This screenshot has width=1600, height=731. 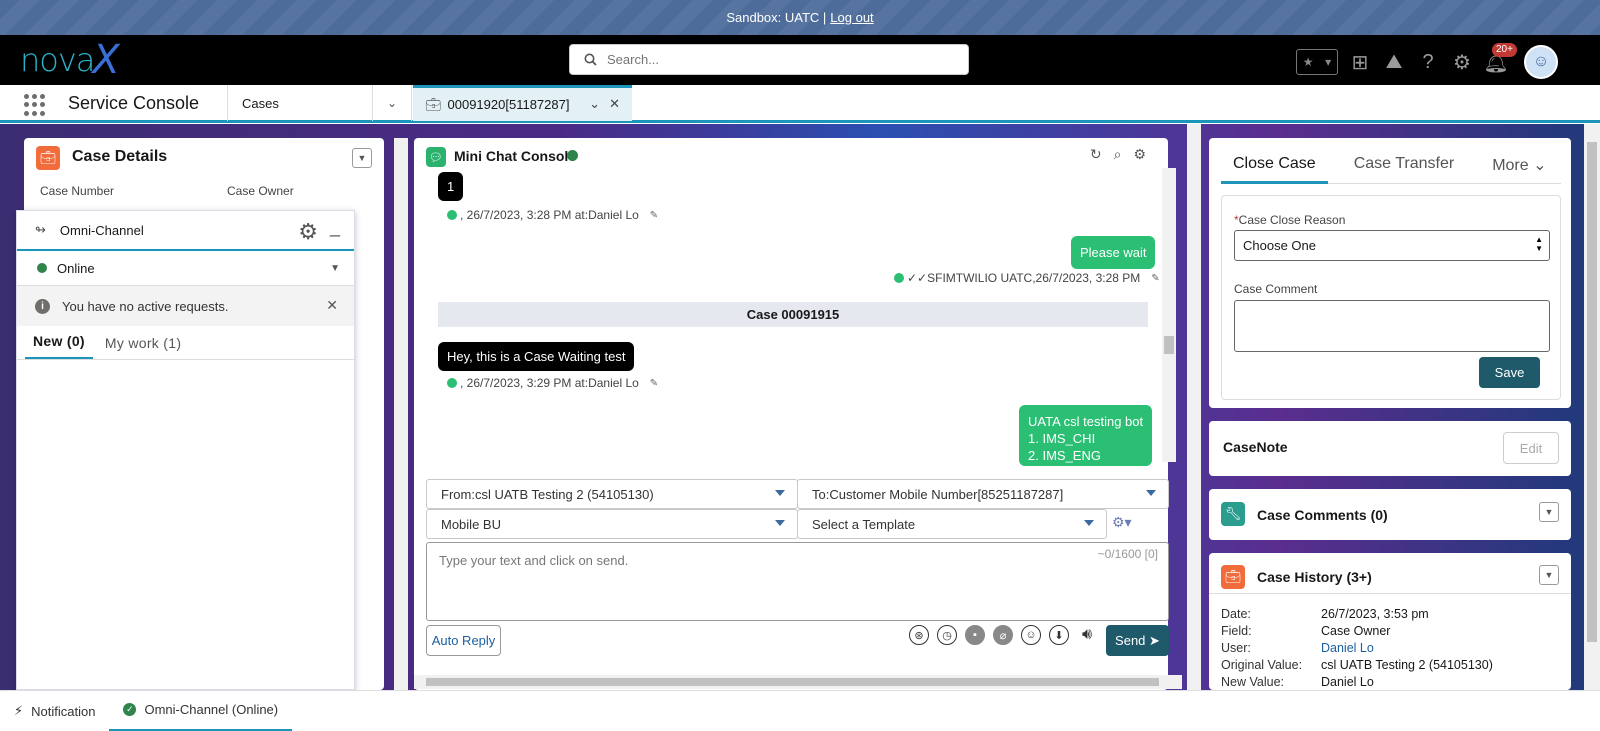 What do you see at coordinates (864, 524) in the screenshot?
I see `template-select-value: Select a Template` at bounding box center [864, 524].